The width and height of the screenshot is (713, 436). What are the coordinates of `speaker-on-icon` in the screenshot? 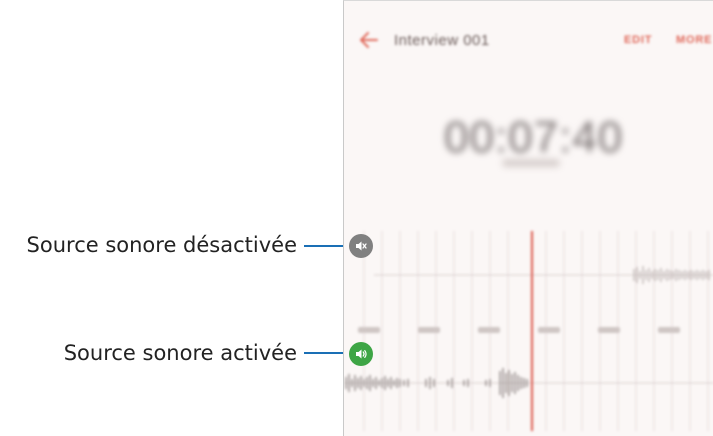 It's located at (361, 354).